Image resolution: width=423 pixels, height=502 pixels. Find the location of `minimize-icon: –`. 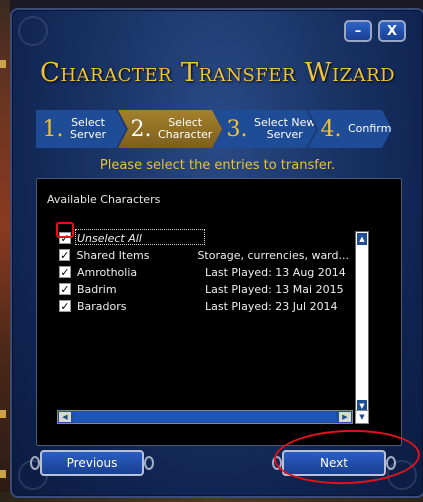

minimize-icon: – is located at coordinates (358, 31).